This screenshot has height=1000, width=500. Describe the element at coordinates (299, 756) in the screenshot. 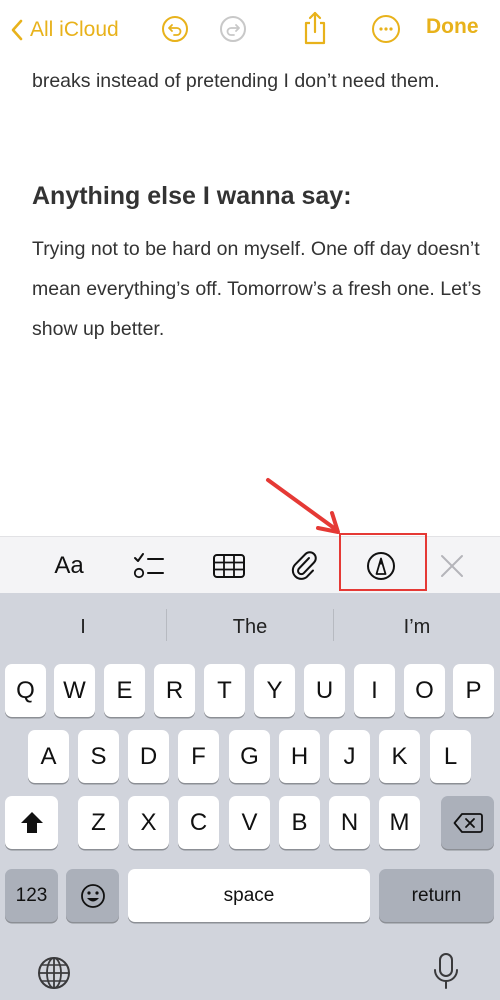

I see `key-h: H` at that location.